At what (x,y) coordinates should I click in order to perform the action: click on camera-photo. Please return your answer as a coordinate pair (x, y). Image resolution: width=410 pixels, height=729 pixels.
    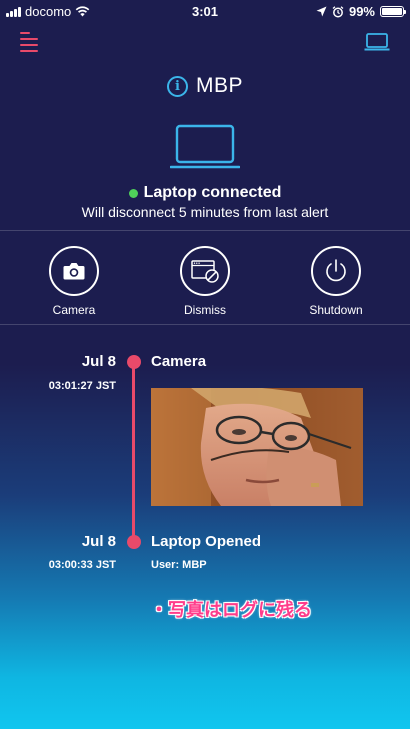
    Looking at the image, I should click on (257, 447).